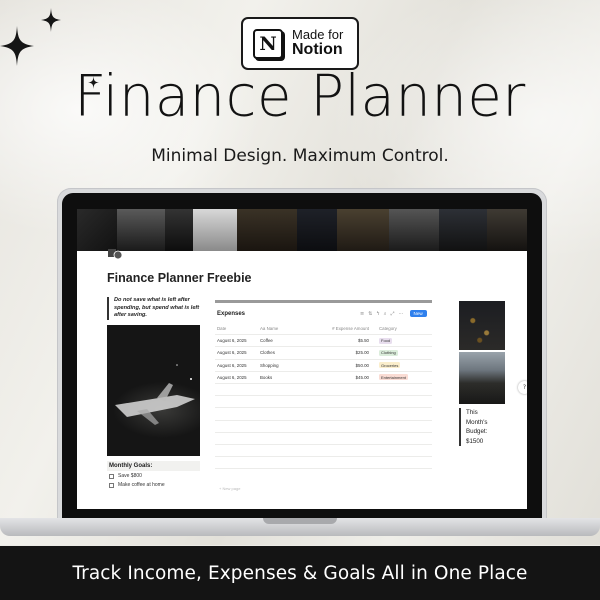 Image resolution: width=600 pixels, height=600 pixels. I want to click on column-header-category: Category, so click(402, 328).